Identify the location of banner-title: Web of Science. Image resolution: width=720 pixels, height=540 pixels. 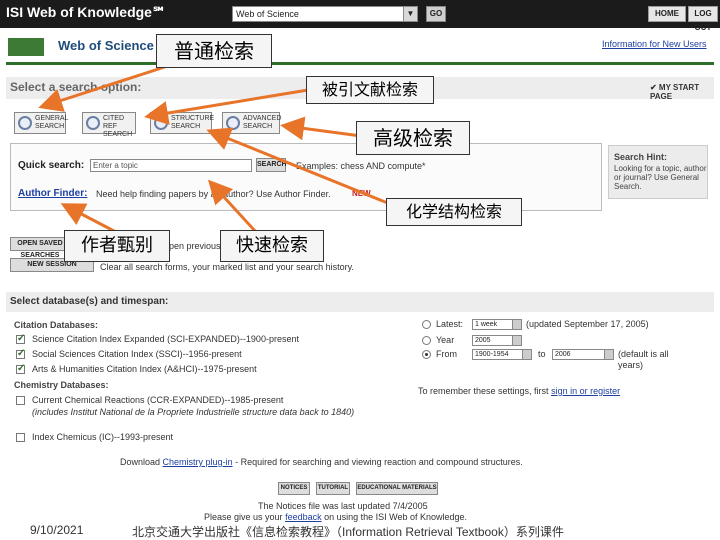
(106, 45).